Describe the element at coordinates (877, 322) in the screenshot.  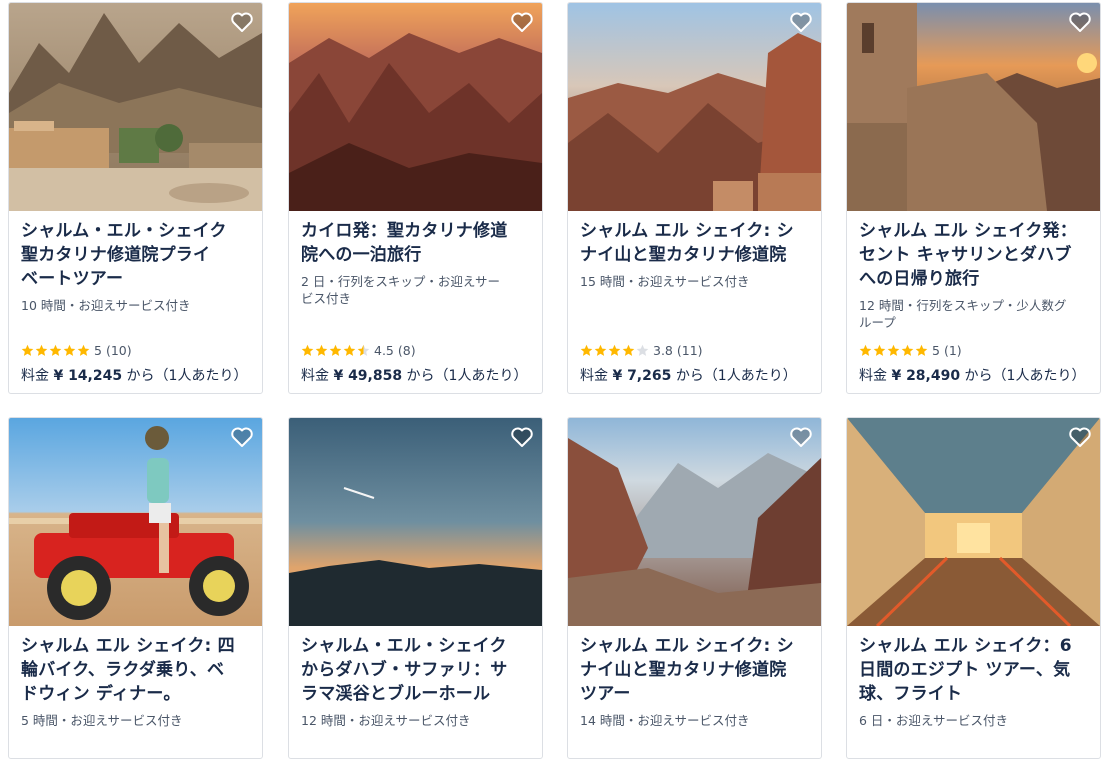
I see `card-meta-line: ループ` at that location.